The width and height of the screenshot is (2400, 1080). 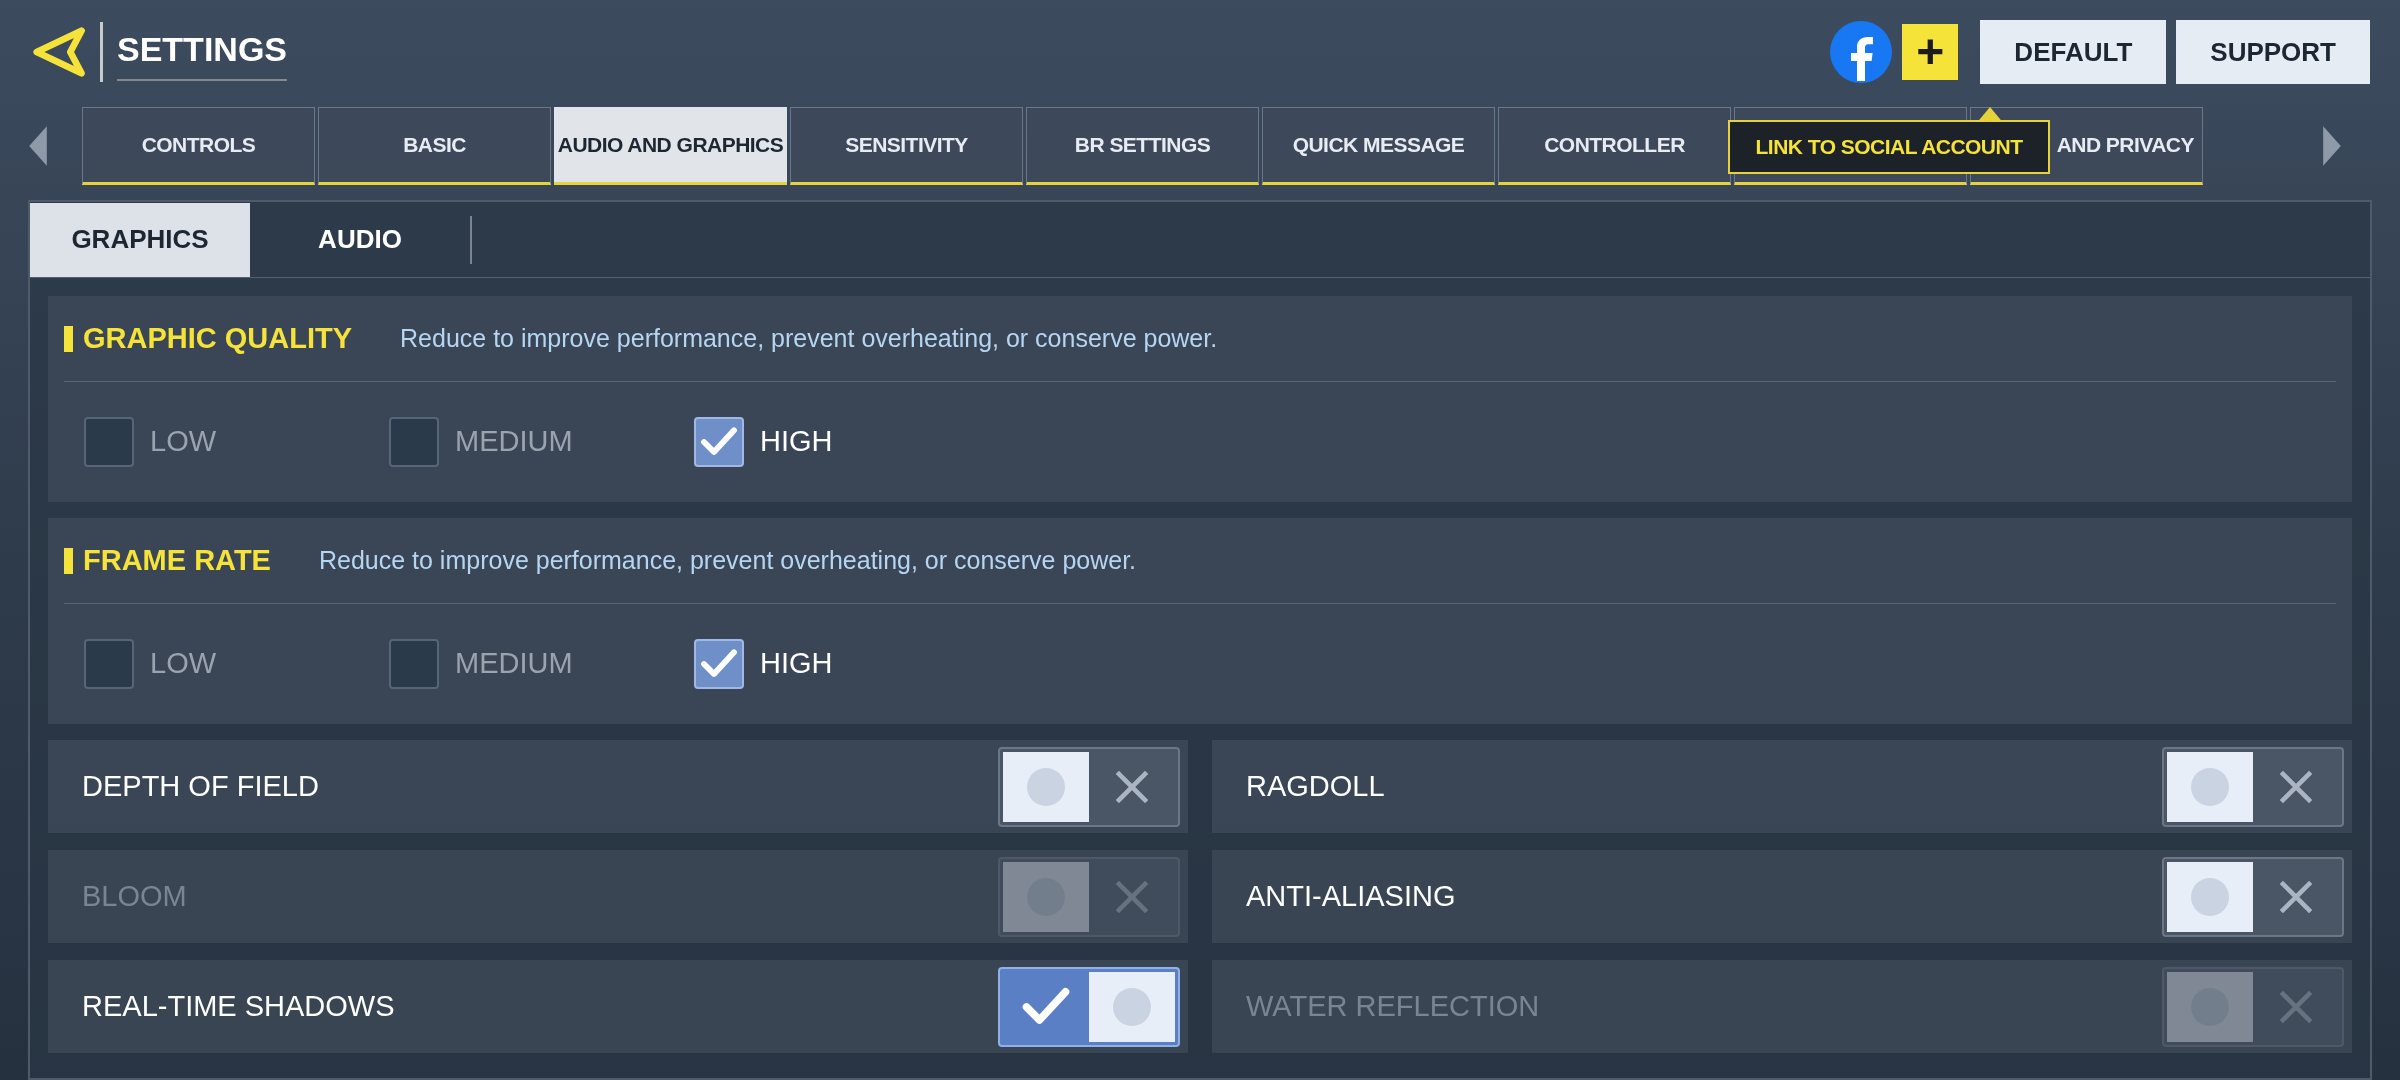 I want to click on settings-tab: SENSITIVITY, so click(x=906, y=146).